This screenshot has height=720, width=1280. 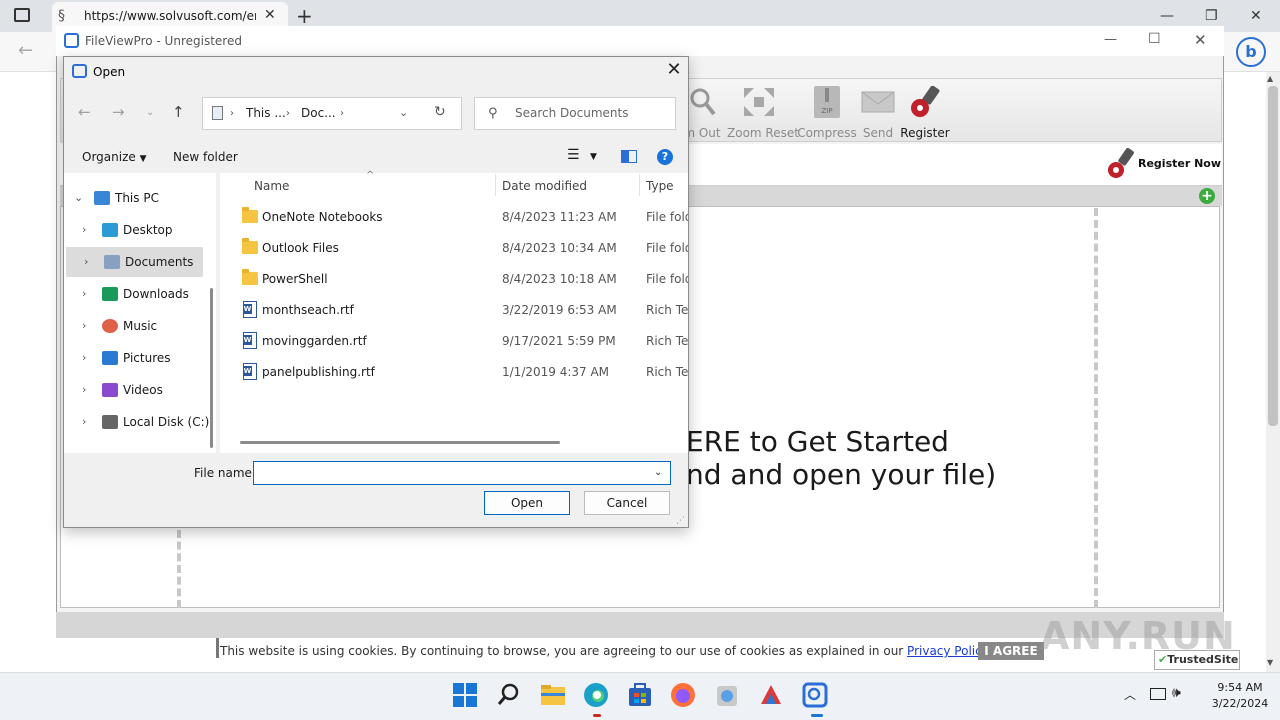 I want to click on nav-item-pictures: › Pictures, so click(x=134, y=358).